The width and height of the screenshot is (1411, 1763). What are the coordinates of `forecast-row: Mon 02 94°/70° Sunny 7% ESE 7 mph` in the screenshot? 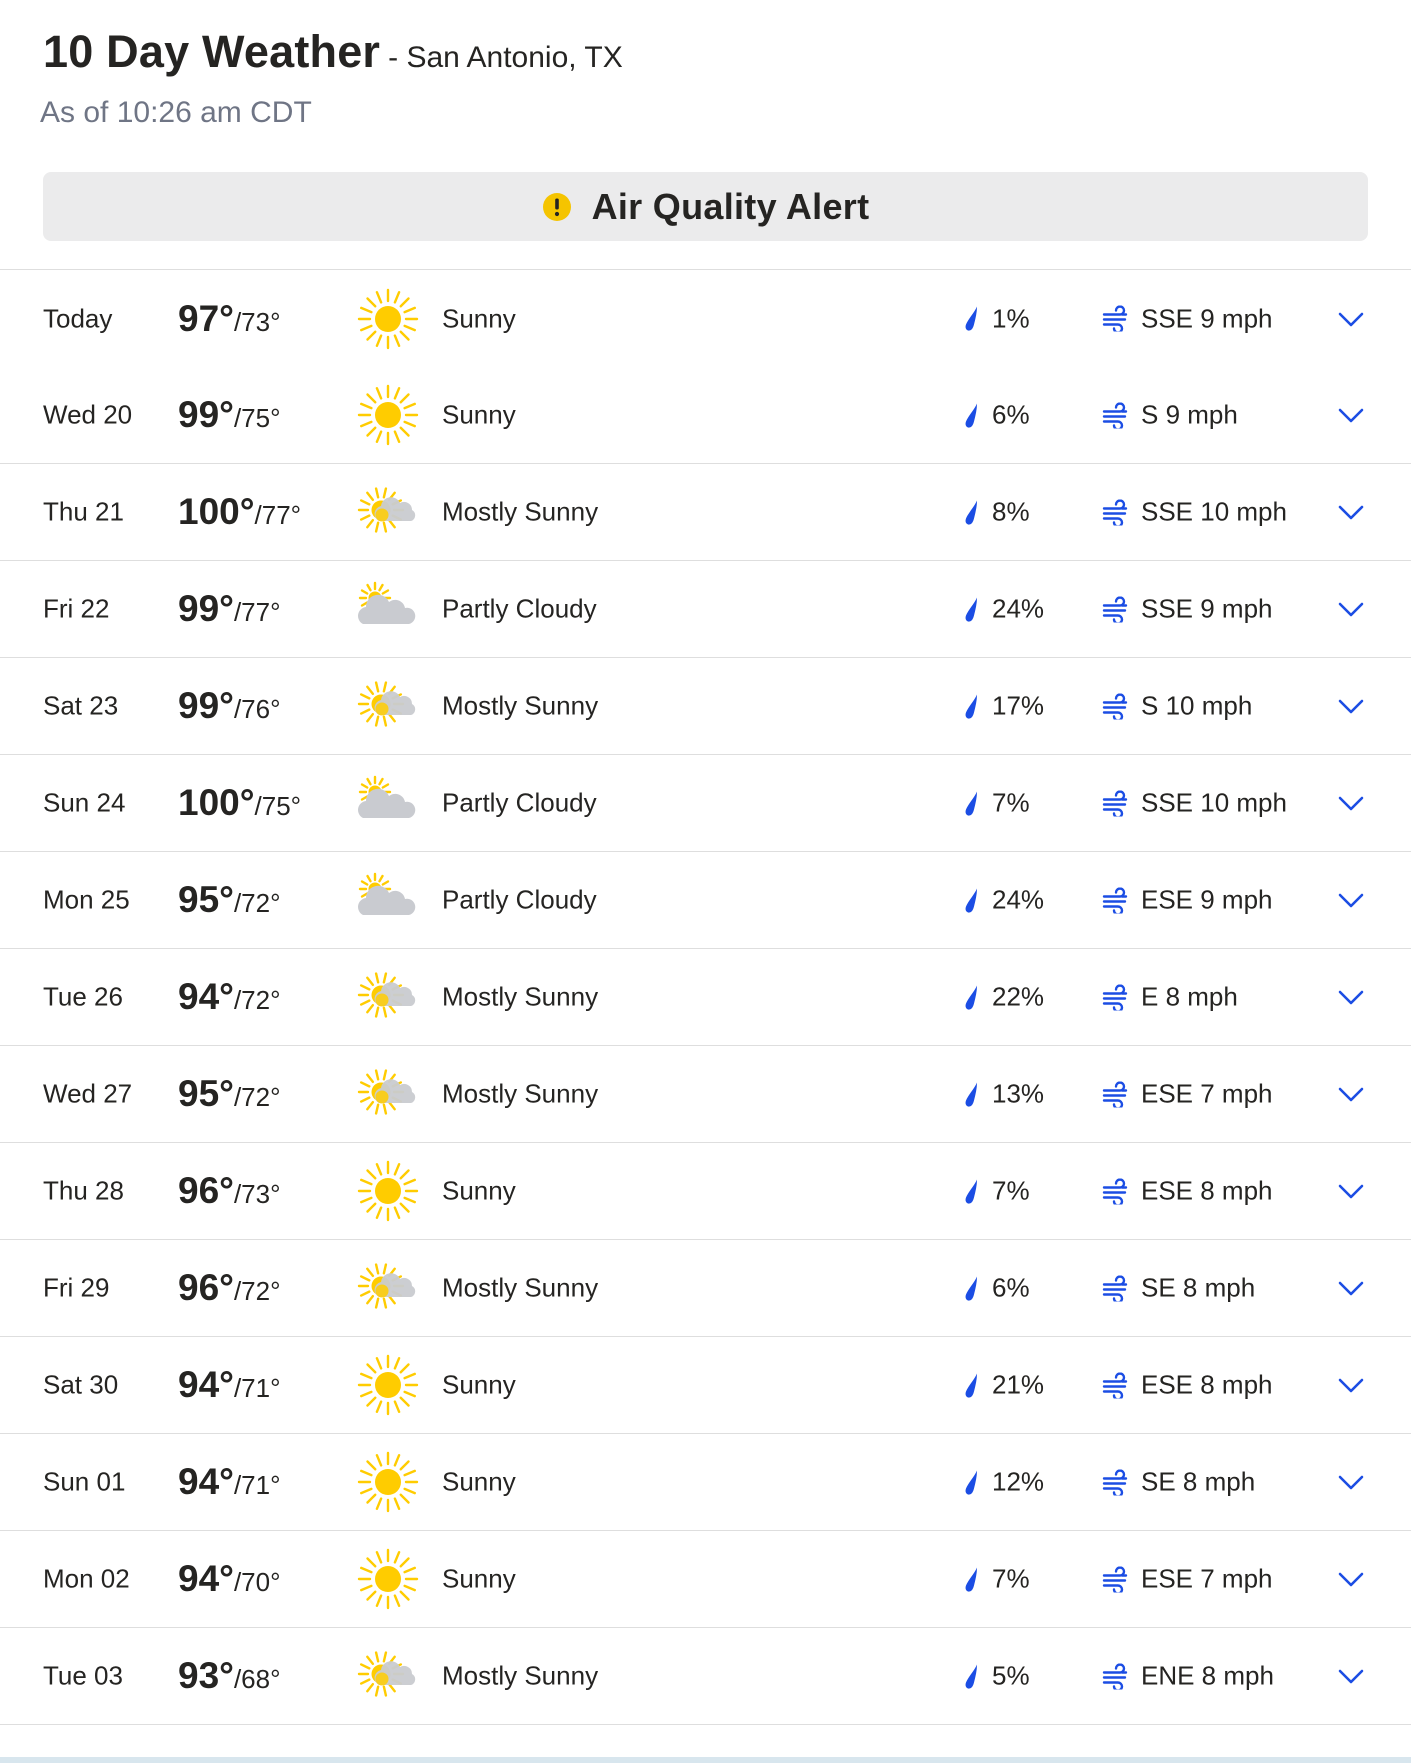 It's located at (705, 1579).